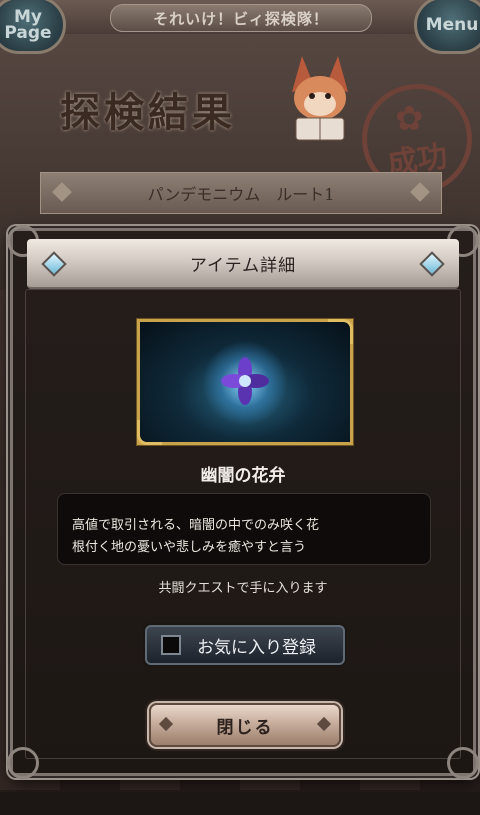  I want to click on top-bar: それいけ！ビィ探検隊！, so click(240, 17).